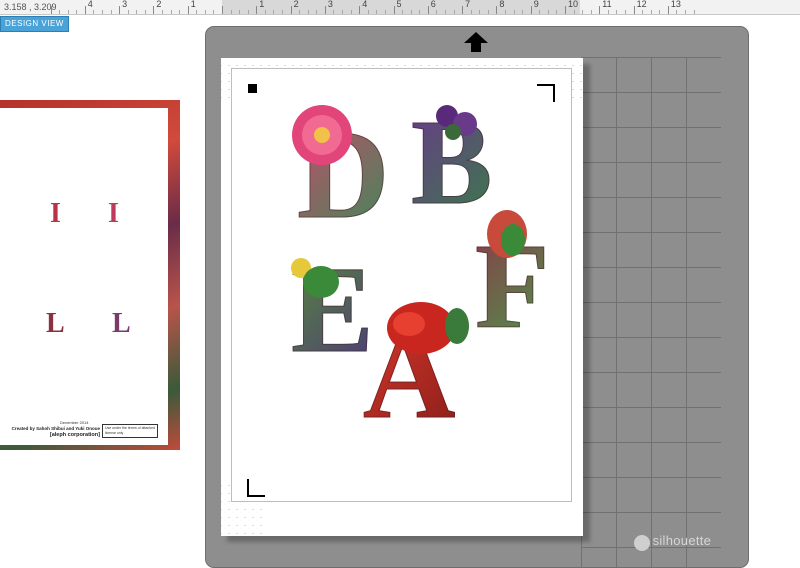 The image size is (800, 568). I want to click on pink-flower-decoration, so click(322, 135).